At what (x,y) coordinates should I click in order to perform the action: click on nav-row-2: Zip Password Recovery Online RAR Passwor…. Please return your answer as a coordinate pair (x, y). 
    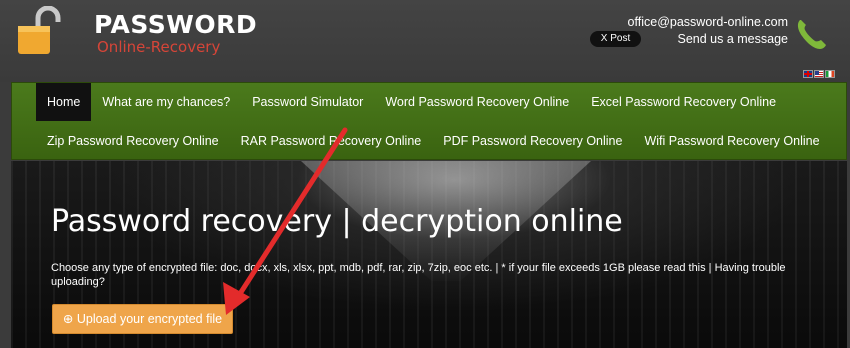
    Looking at the image, I should click on (433, 141).